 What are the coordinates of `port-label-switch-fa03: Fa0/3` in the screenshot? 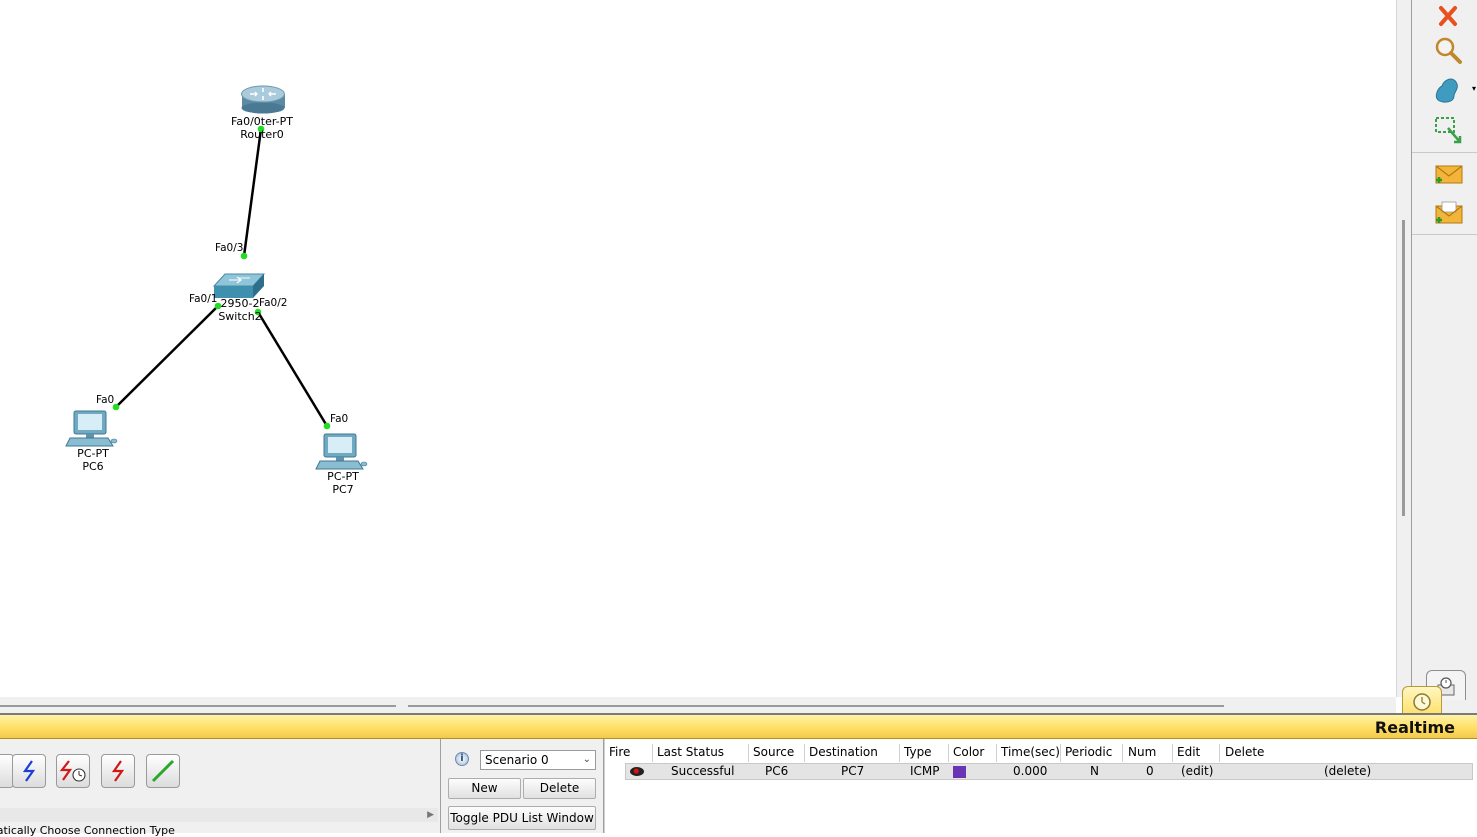 It's located at (229, 248).